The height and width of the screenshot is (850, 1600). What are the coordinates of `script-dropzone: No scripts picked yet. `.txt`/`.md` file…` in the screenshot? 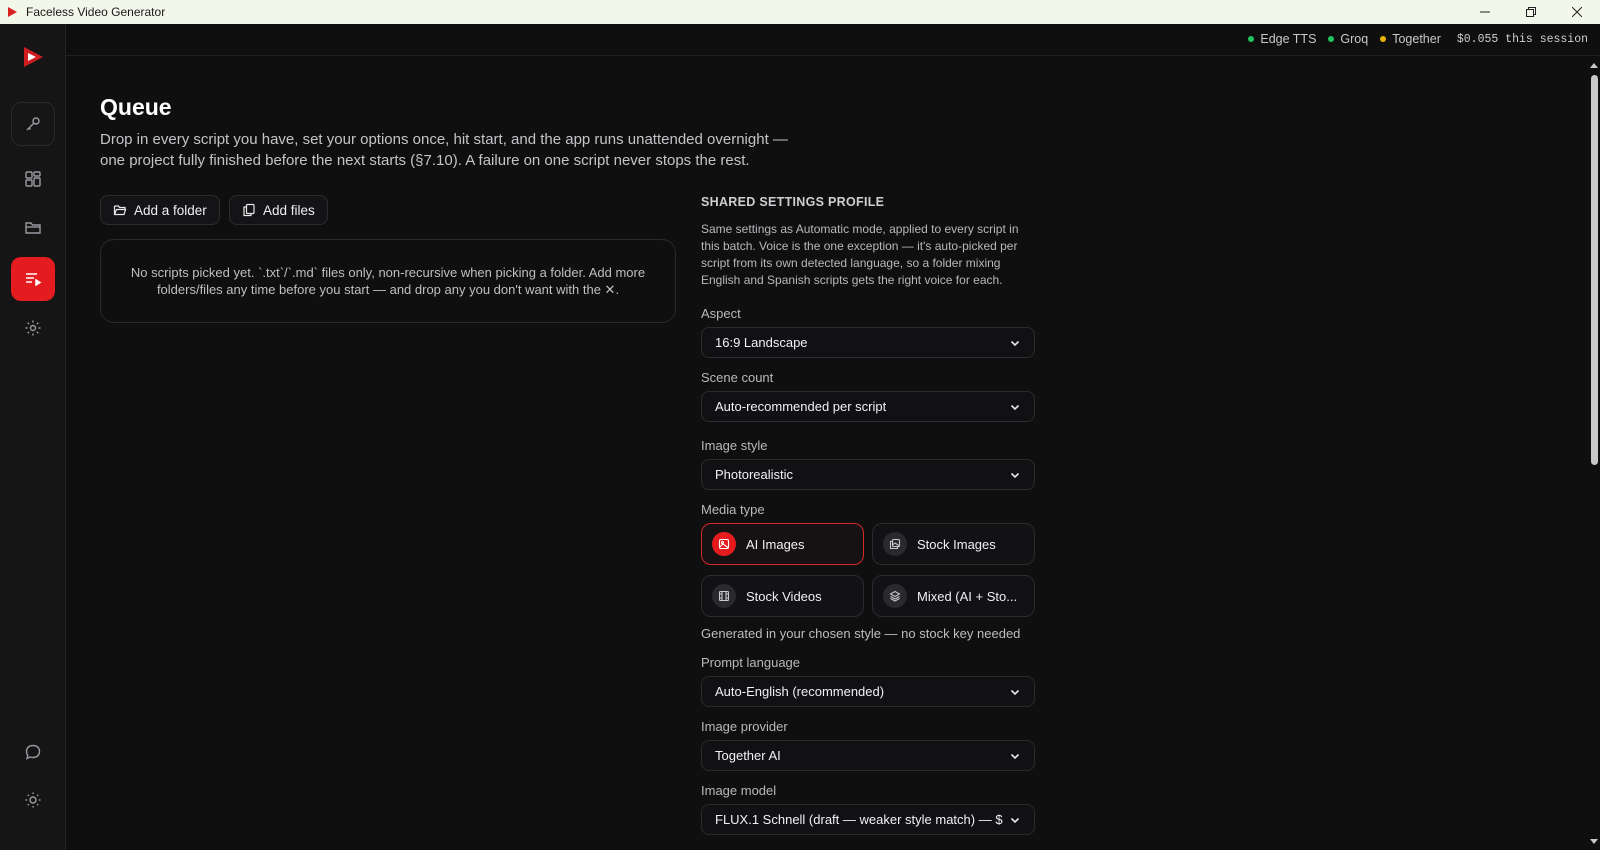 It's located at (388, 281).